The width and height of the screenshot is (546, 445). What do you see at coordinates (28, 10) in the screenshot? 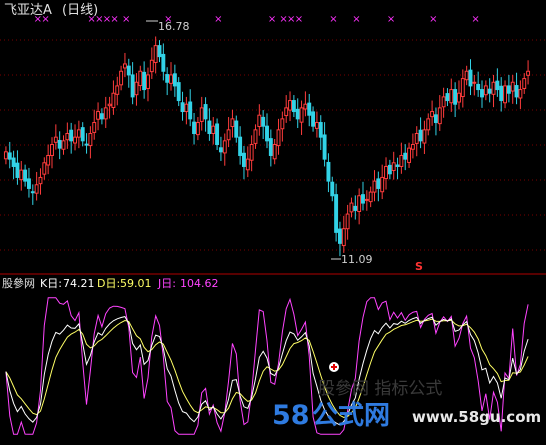
I see `stock-title: 飞亚达A` at bounding box center [28, 10].